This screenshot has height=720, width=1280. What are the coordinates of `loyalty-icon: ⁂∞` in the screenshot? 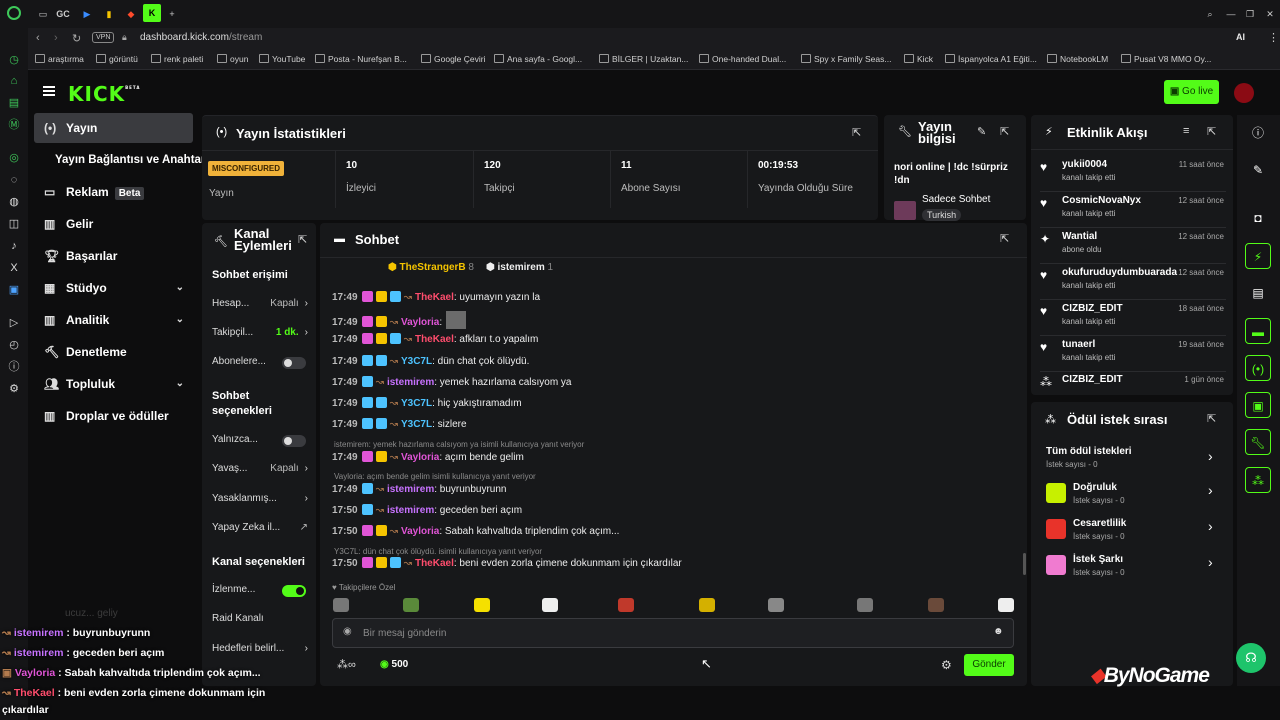 It's located at (346, 664).